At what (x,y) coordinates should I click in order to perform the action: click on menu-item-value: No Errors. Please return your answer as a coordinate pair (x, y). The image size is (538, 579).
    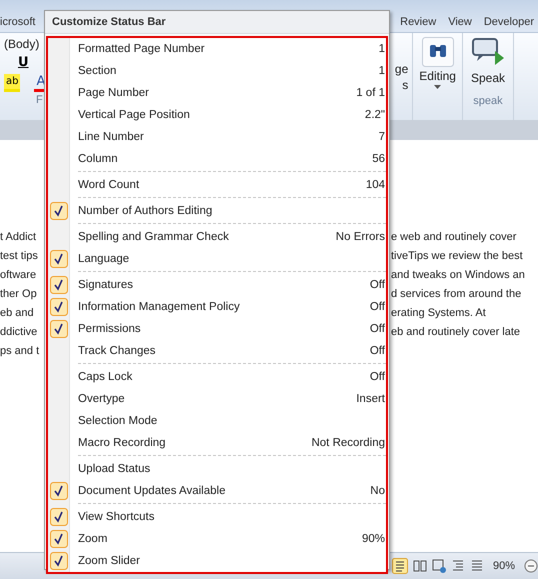
    Looking at the image, I should click on (361, 237).